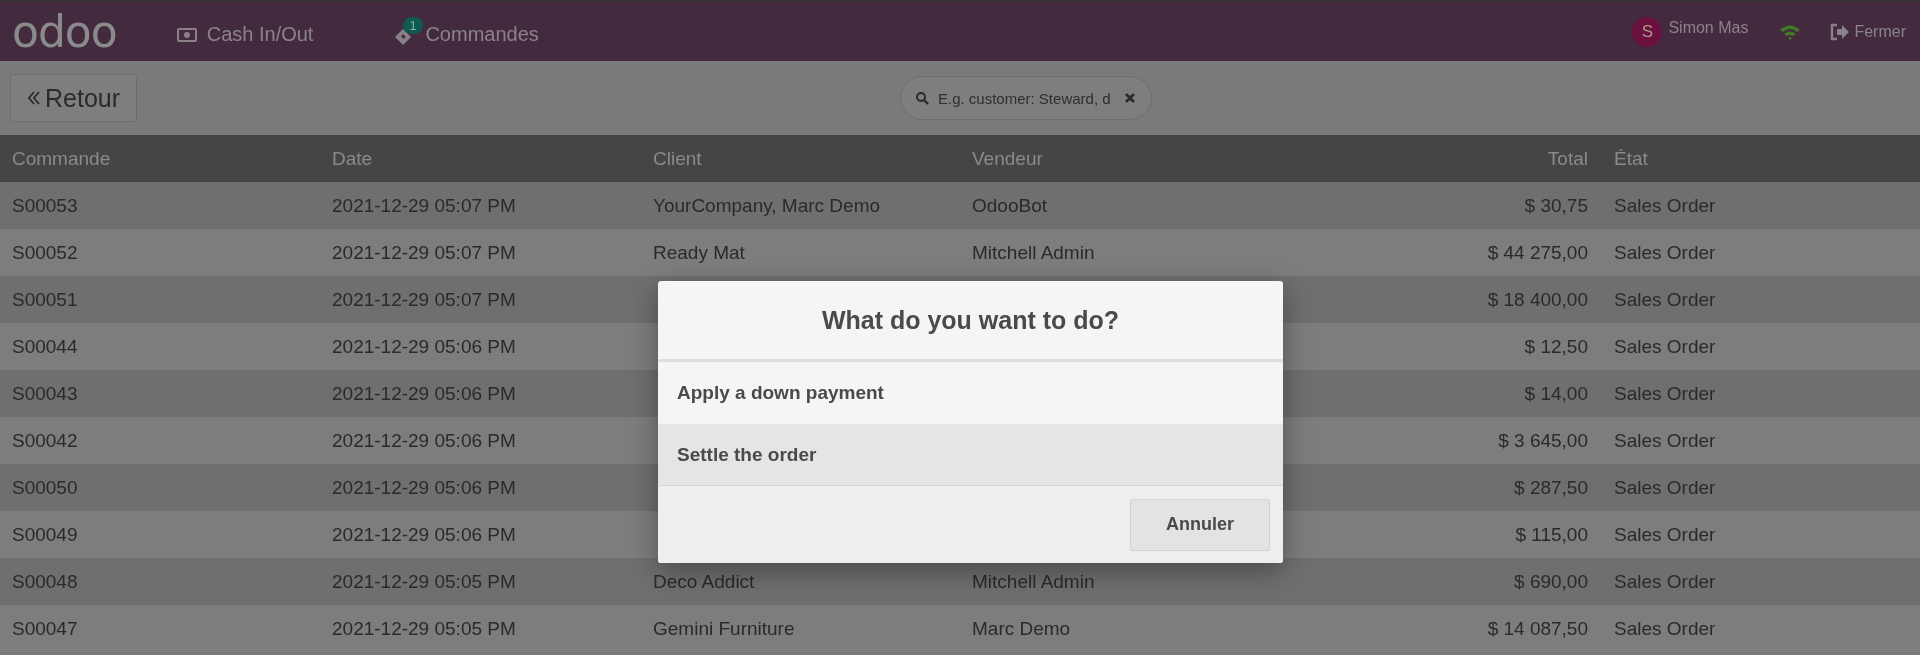  Describe the element at coordinates (45, 252) in the screenshot. I see `table-cell-text: S00052` at that location.